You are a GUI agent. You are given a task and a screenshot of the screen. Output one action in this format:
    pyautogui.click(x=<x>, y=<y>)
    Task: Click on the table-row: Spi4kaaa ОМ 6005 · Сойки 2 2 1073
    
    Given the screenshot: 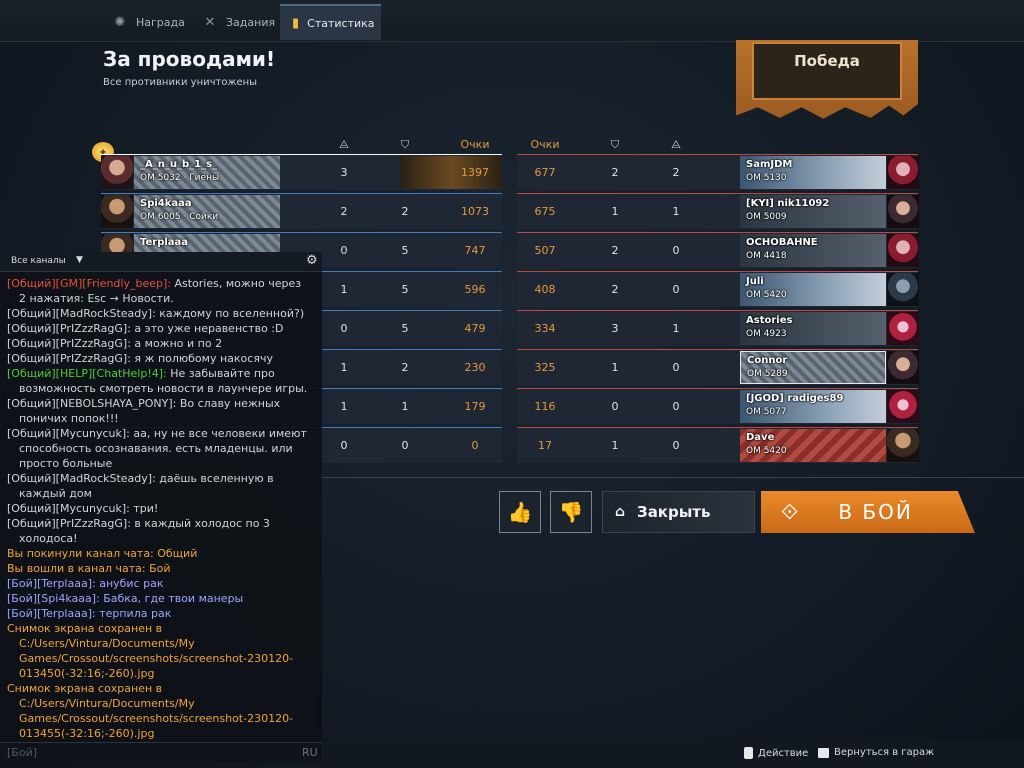 What is the action you would take?
    pyautogui.click(x=301, y=211)
    